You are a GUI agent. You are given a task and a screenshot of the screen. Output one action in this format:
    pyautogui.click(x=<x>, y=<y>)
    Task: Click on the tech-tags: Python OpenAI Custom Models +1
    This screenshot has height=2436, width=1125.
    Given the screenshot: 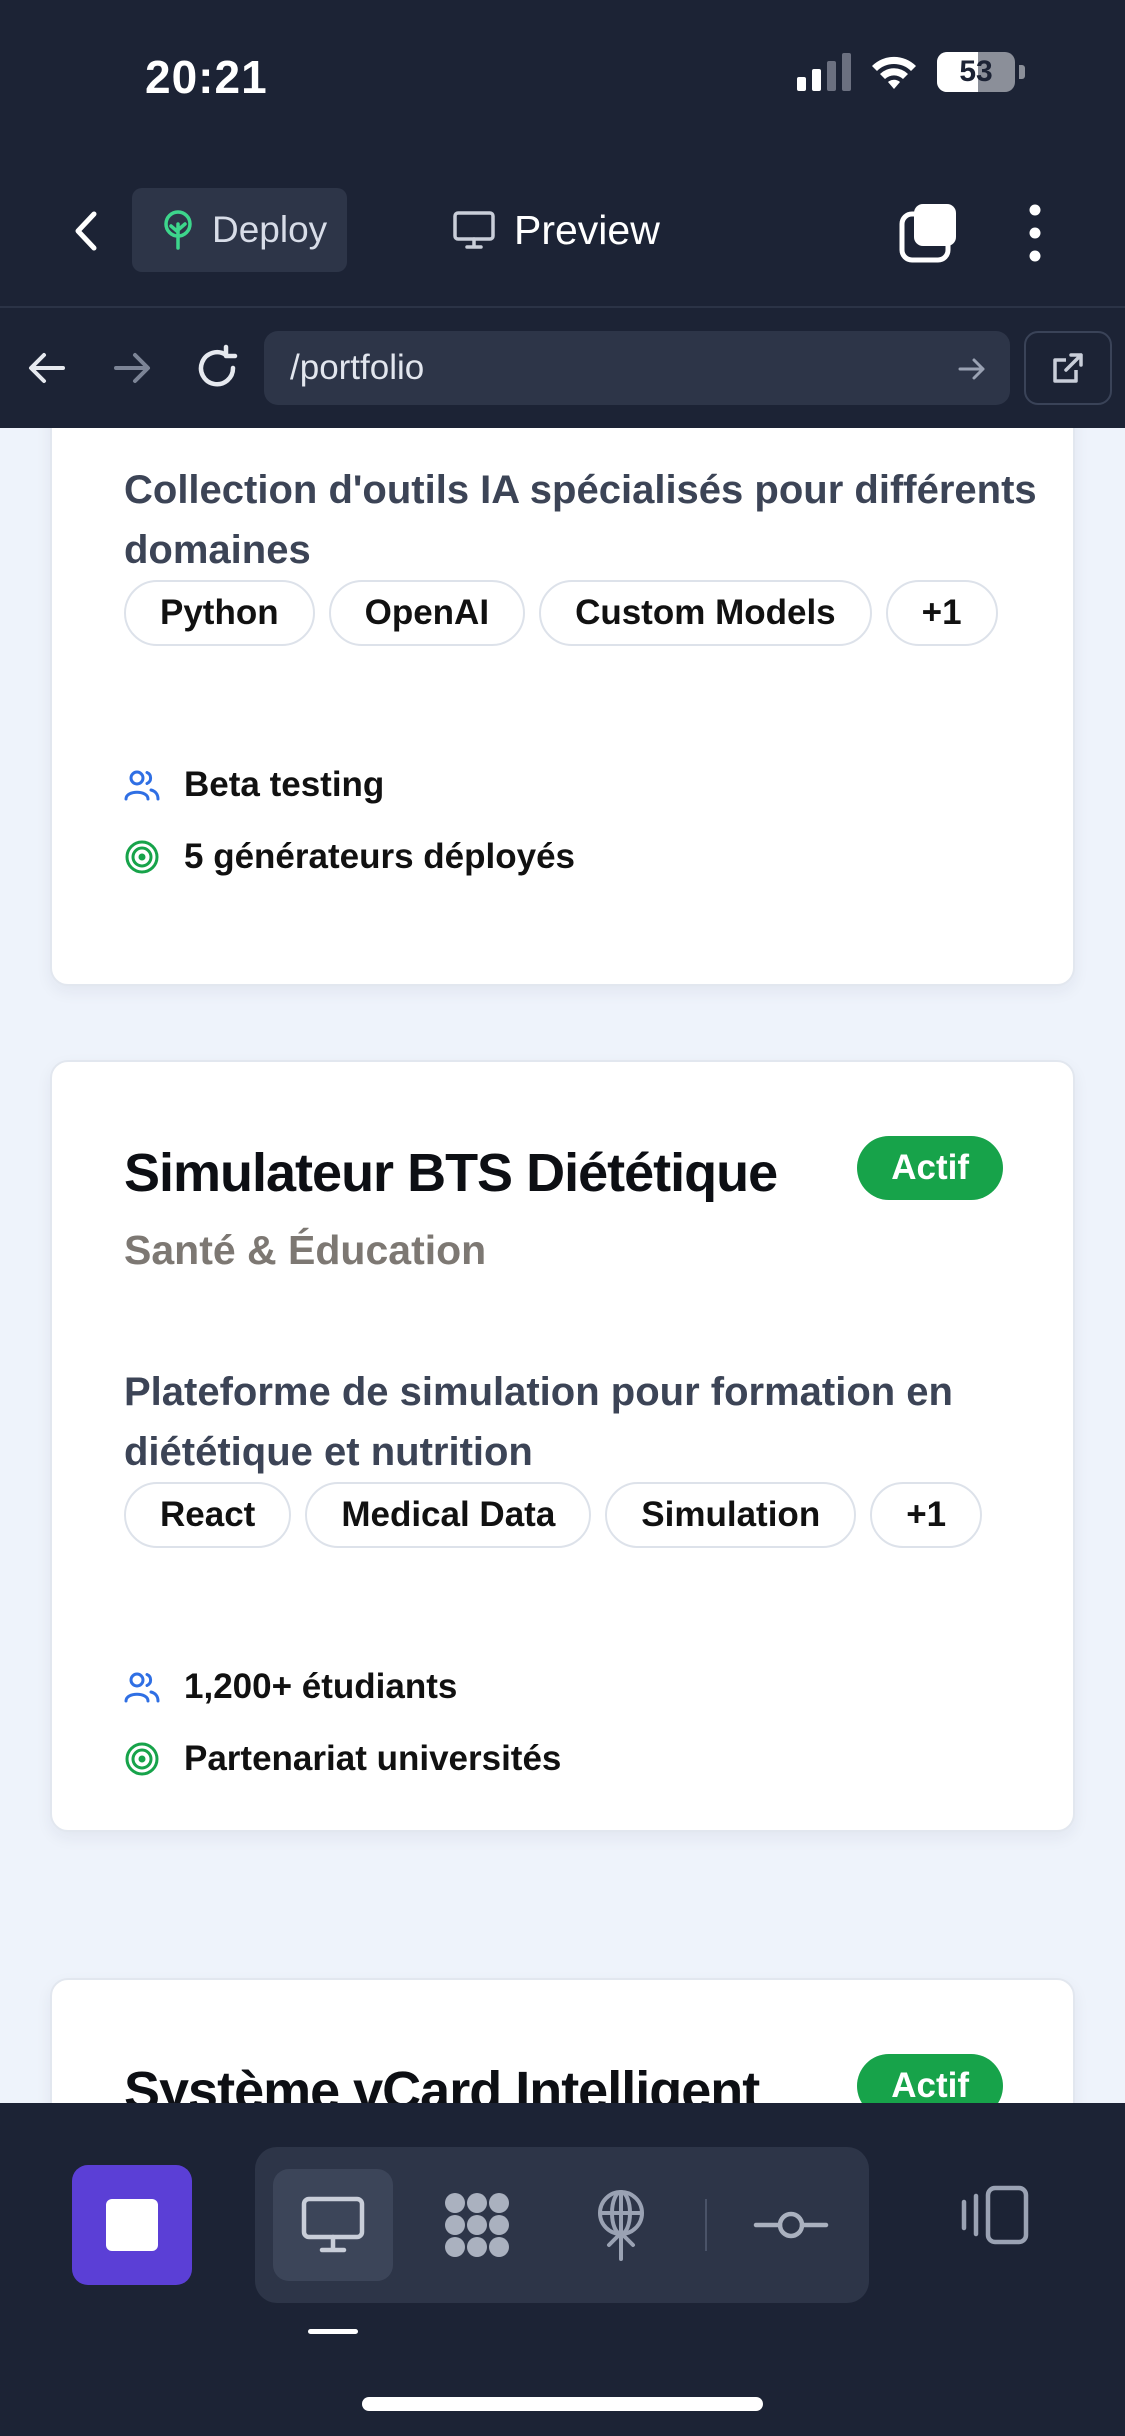 What is the action you would take?
    pyautogui.click(x=574, y=613)
    